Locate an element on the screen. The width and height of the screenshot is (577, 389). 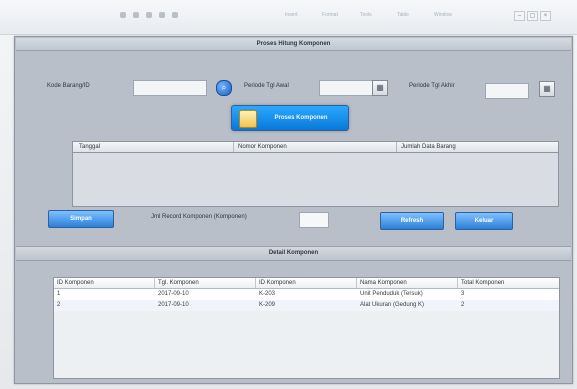
col-id-komponen-2: ID Komponen is located at coordinates (277, 283).